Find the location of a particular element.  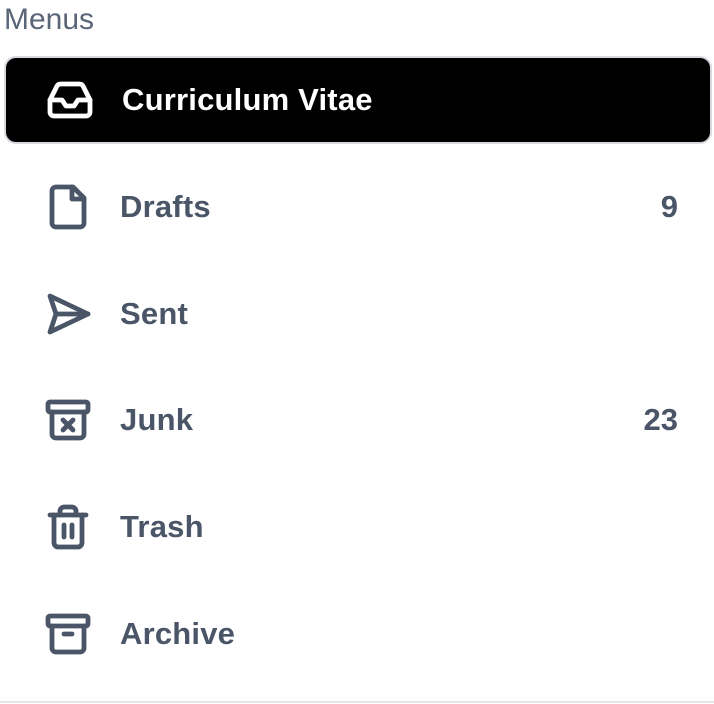

menu-item-label: Drafts is located at coordinates (165, 207).